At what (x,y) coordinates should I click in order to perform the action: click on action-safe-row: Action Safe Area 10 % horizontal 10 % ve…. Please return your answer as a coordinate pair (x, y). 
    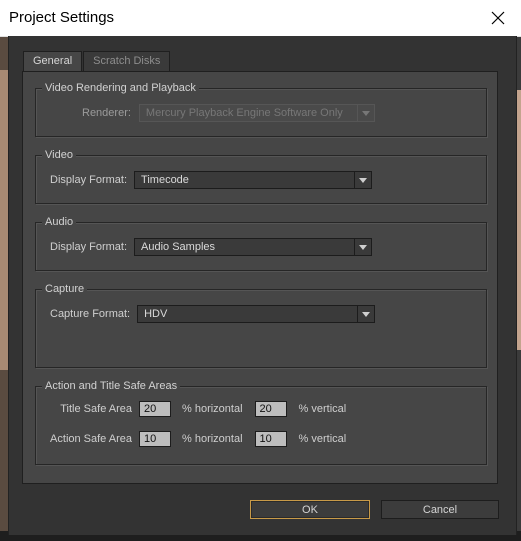
    Looking at the image, I should click on (197, 439).